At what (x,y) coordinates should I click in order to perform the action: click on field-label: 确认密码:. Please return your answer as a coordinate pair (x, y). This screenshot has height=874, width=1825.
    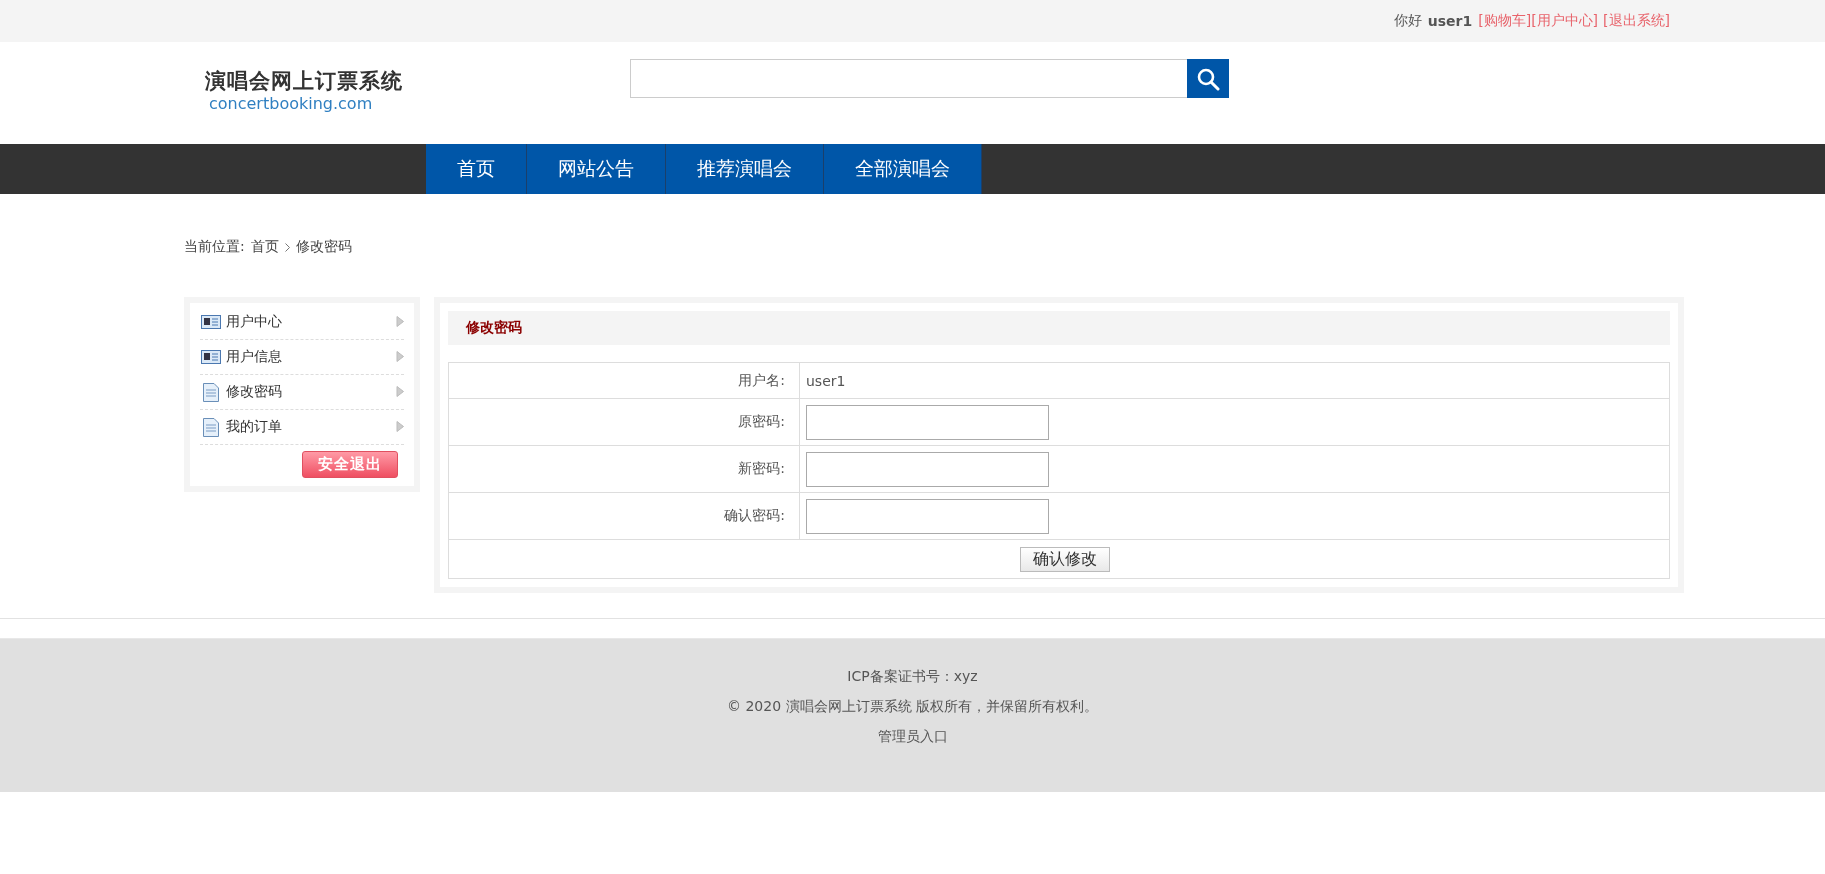
    Looking at the image, I should click on (624, 516).